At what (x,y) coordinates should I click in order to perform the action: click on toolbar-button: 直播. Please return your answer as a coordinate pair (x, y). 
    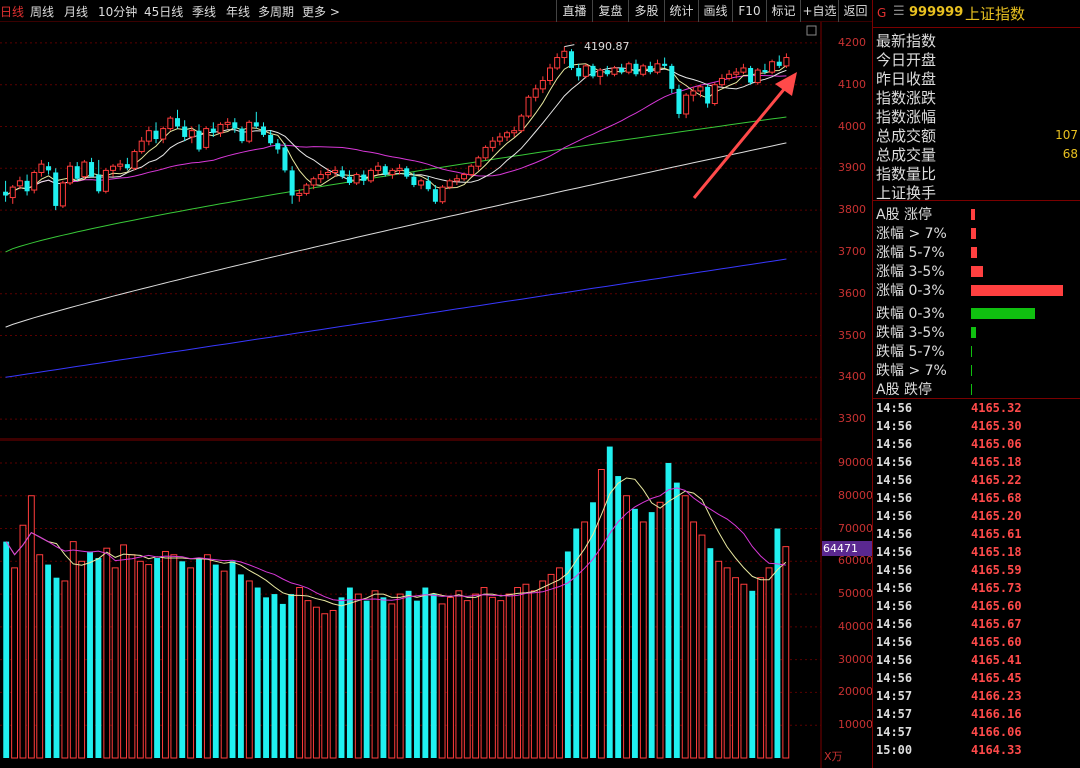
    Looking at the image, I should click on (574, 11).